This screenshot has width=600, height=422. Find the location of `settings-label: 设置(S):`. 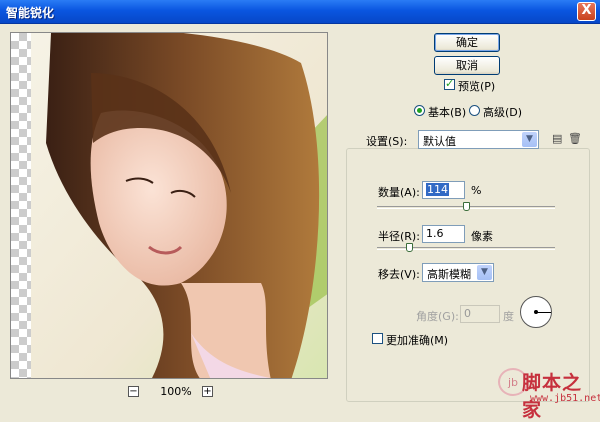

settings-label: 设置(S): is located at coordinates (387, 141).